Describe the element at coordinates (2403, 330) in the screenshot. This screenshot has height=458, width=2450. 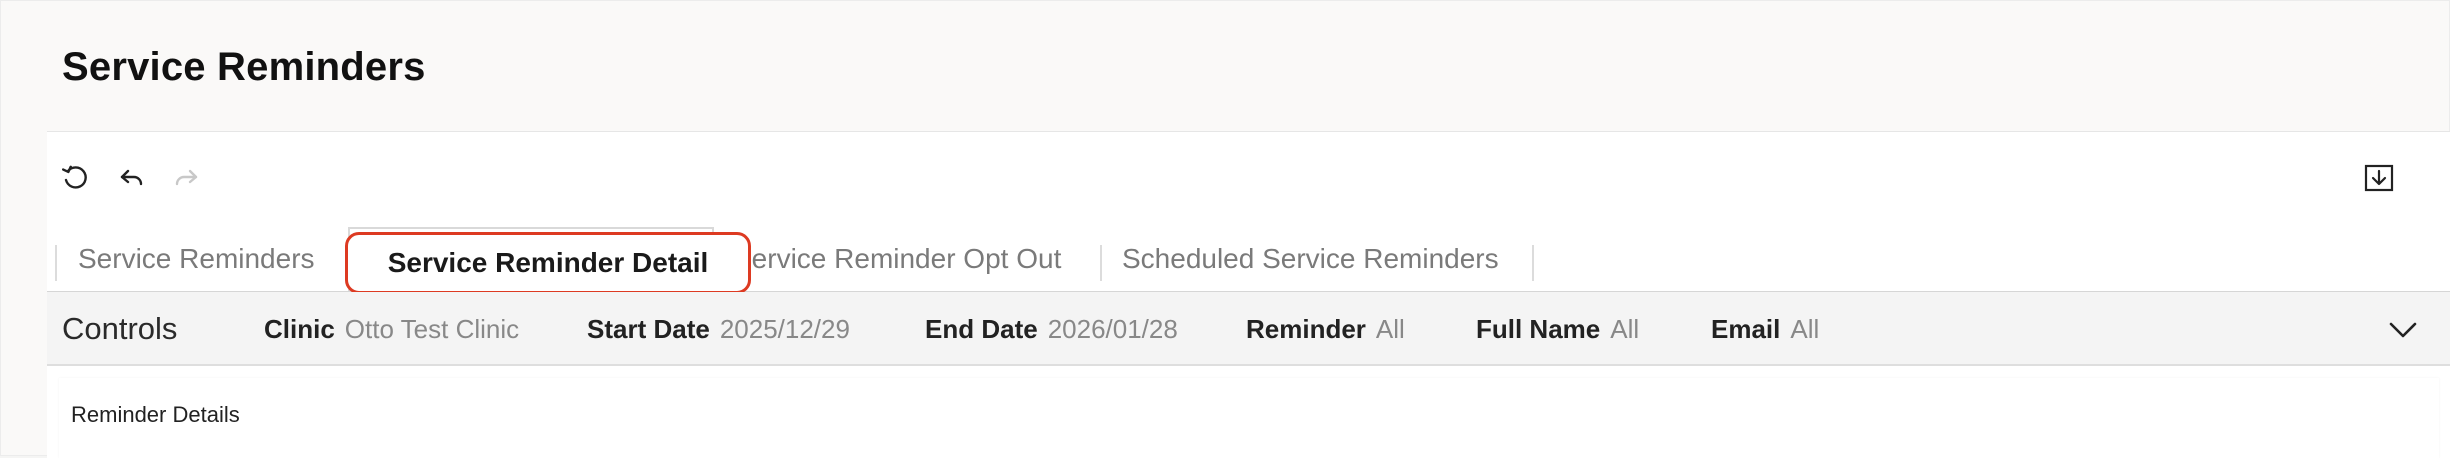
I see `chevron-down-icon` at that location.